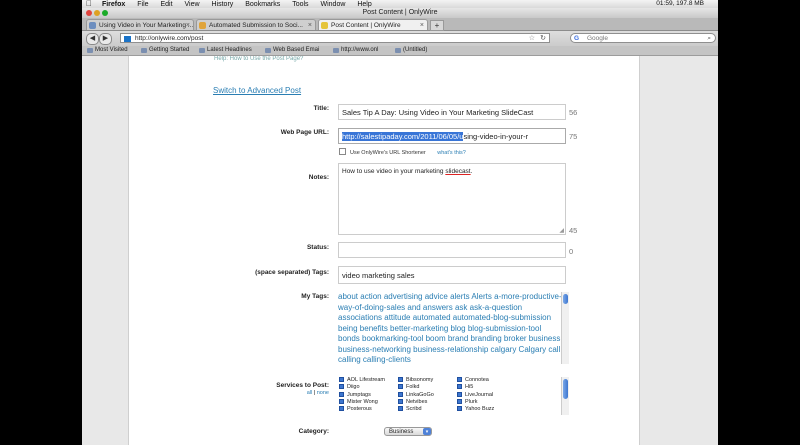 The image size is (800, 445). I want to click on service-folkd: Folkd, so click(416, 387).